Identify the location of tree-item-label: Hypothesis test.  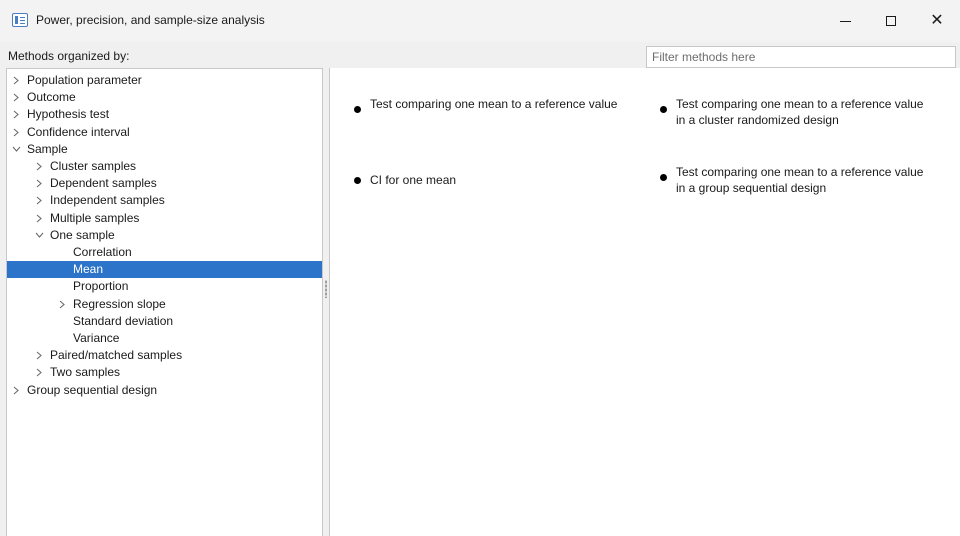
(68, 114).